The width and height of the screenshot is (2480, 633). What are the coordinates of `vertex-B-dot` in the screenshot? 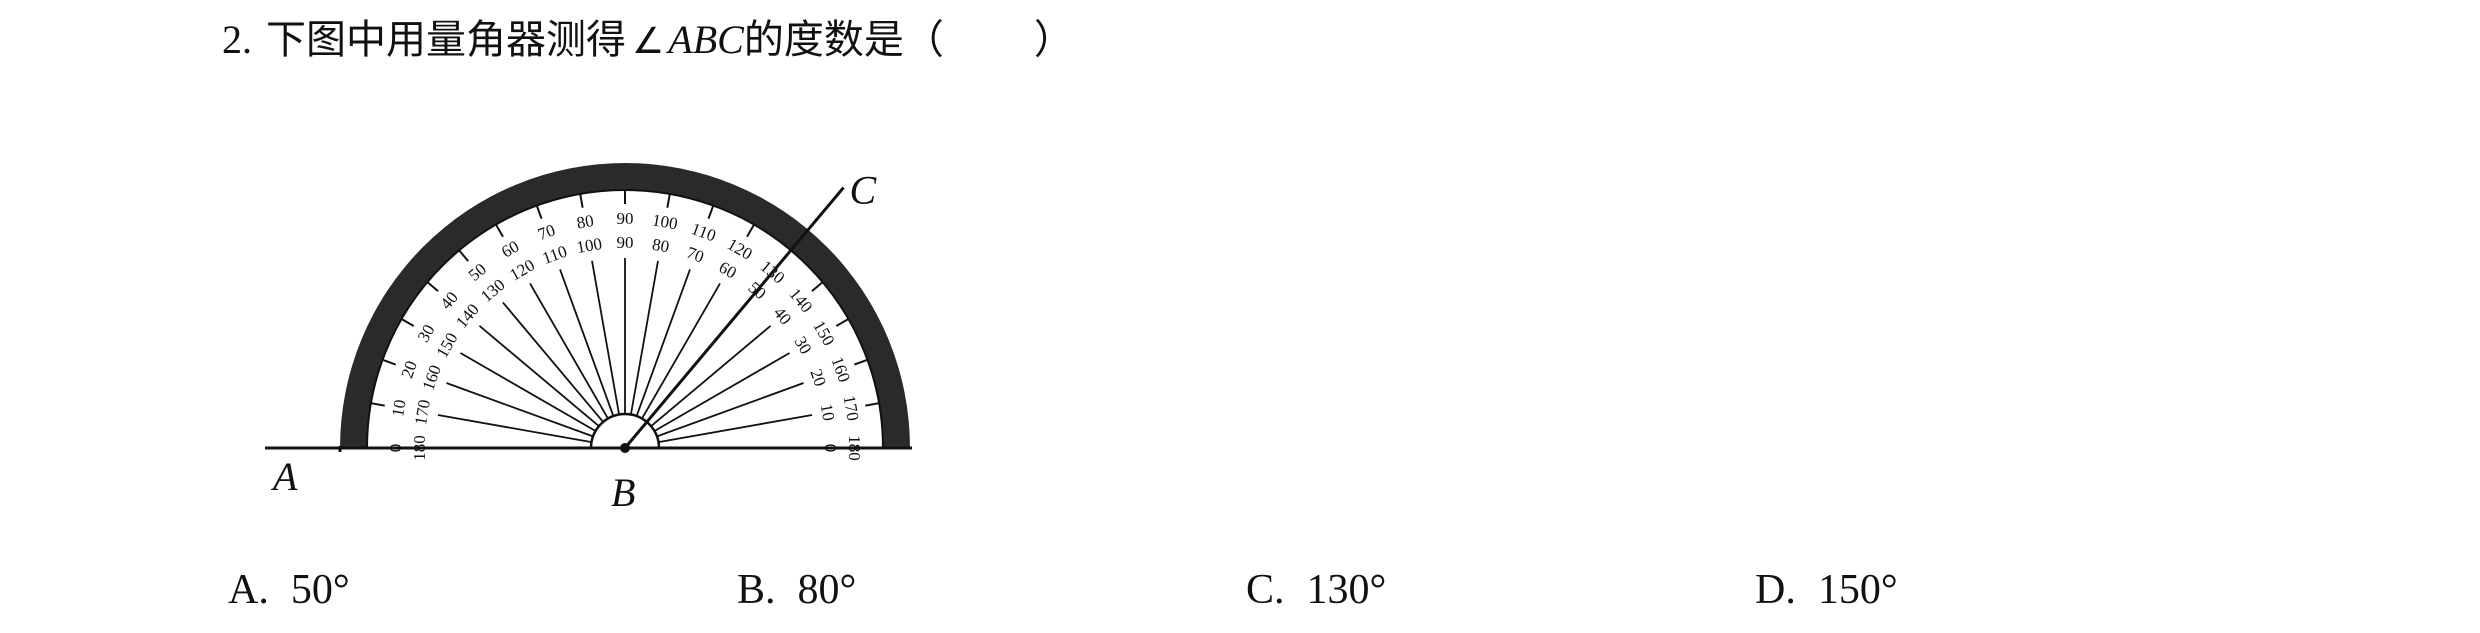 It's located at (625, 448).